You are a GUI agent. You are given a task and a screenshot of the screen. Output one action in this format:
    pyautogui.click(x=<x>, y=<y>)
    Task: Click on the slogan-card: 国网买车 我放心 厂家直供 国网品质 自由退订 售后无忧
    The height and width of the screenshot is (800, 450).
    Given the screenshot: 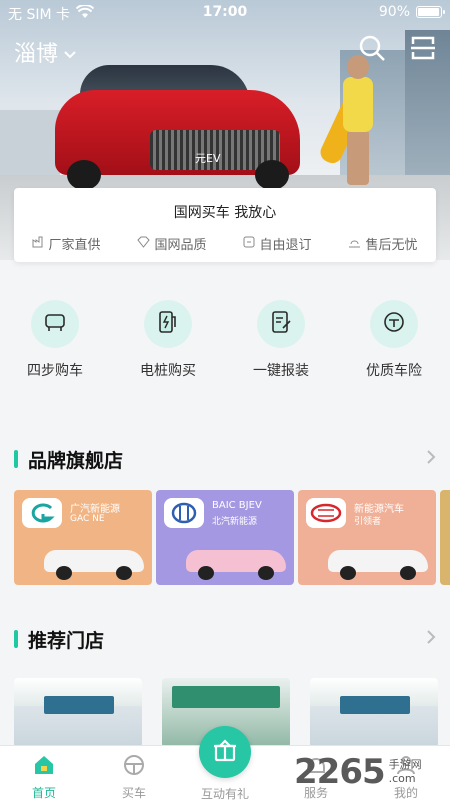 What is the action you would take?
    pyautogui.click(x=225, y=225)
    